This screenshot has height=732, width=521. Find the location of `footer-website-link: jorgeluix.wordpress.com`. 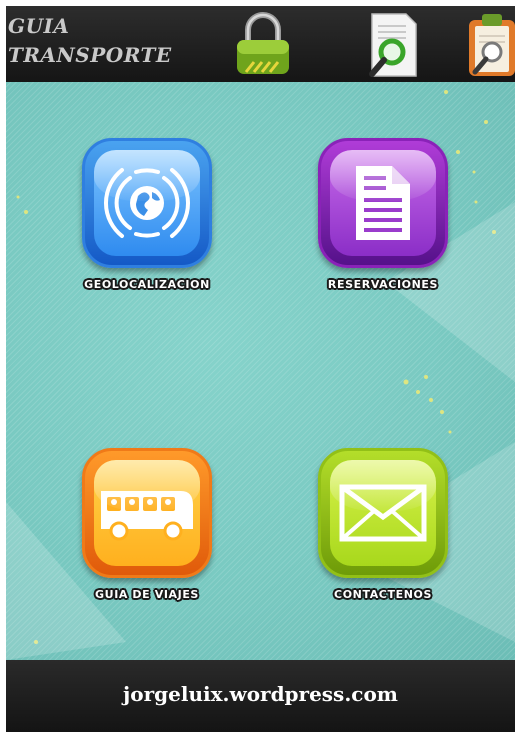

footer-website-link: jorgeluix.wordpress.com is located at coordinates (260, 694).